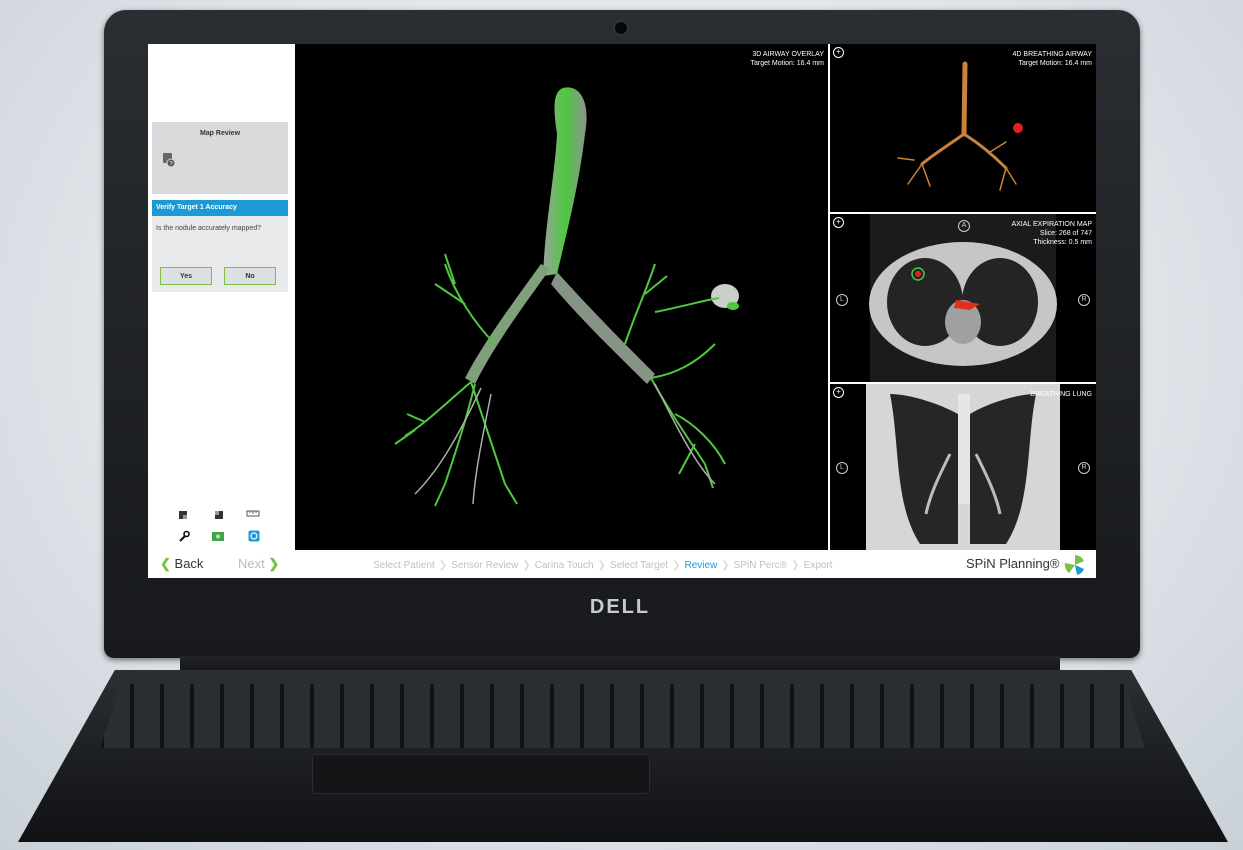  I want to click on chevron-left-icon: ❮, so click(165, 563).